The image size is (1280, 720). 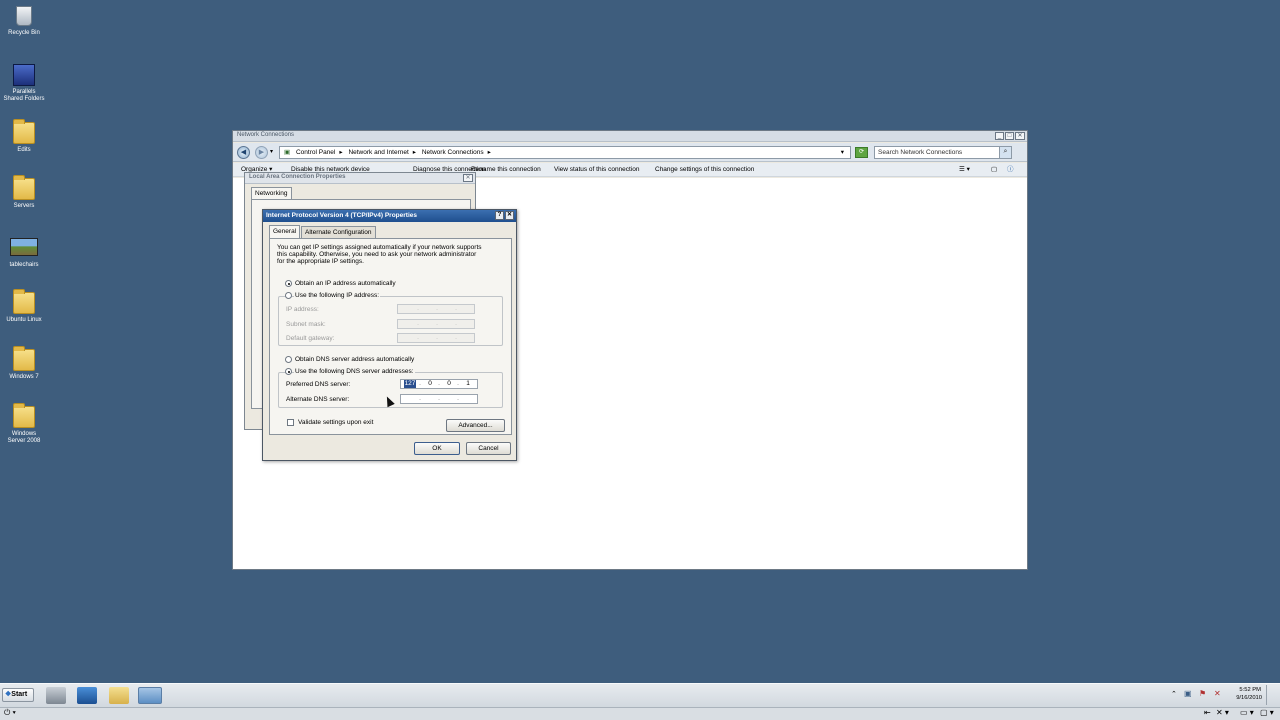 What do you see at coordinates (119, 695) in the screenshot?
I see `windows-explorer-icon` at bounding box center [119, 695].